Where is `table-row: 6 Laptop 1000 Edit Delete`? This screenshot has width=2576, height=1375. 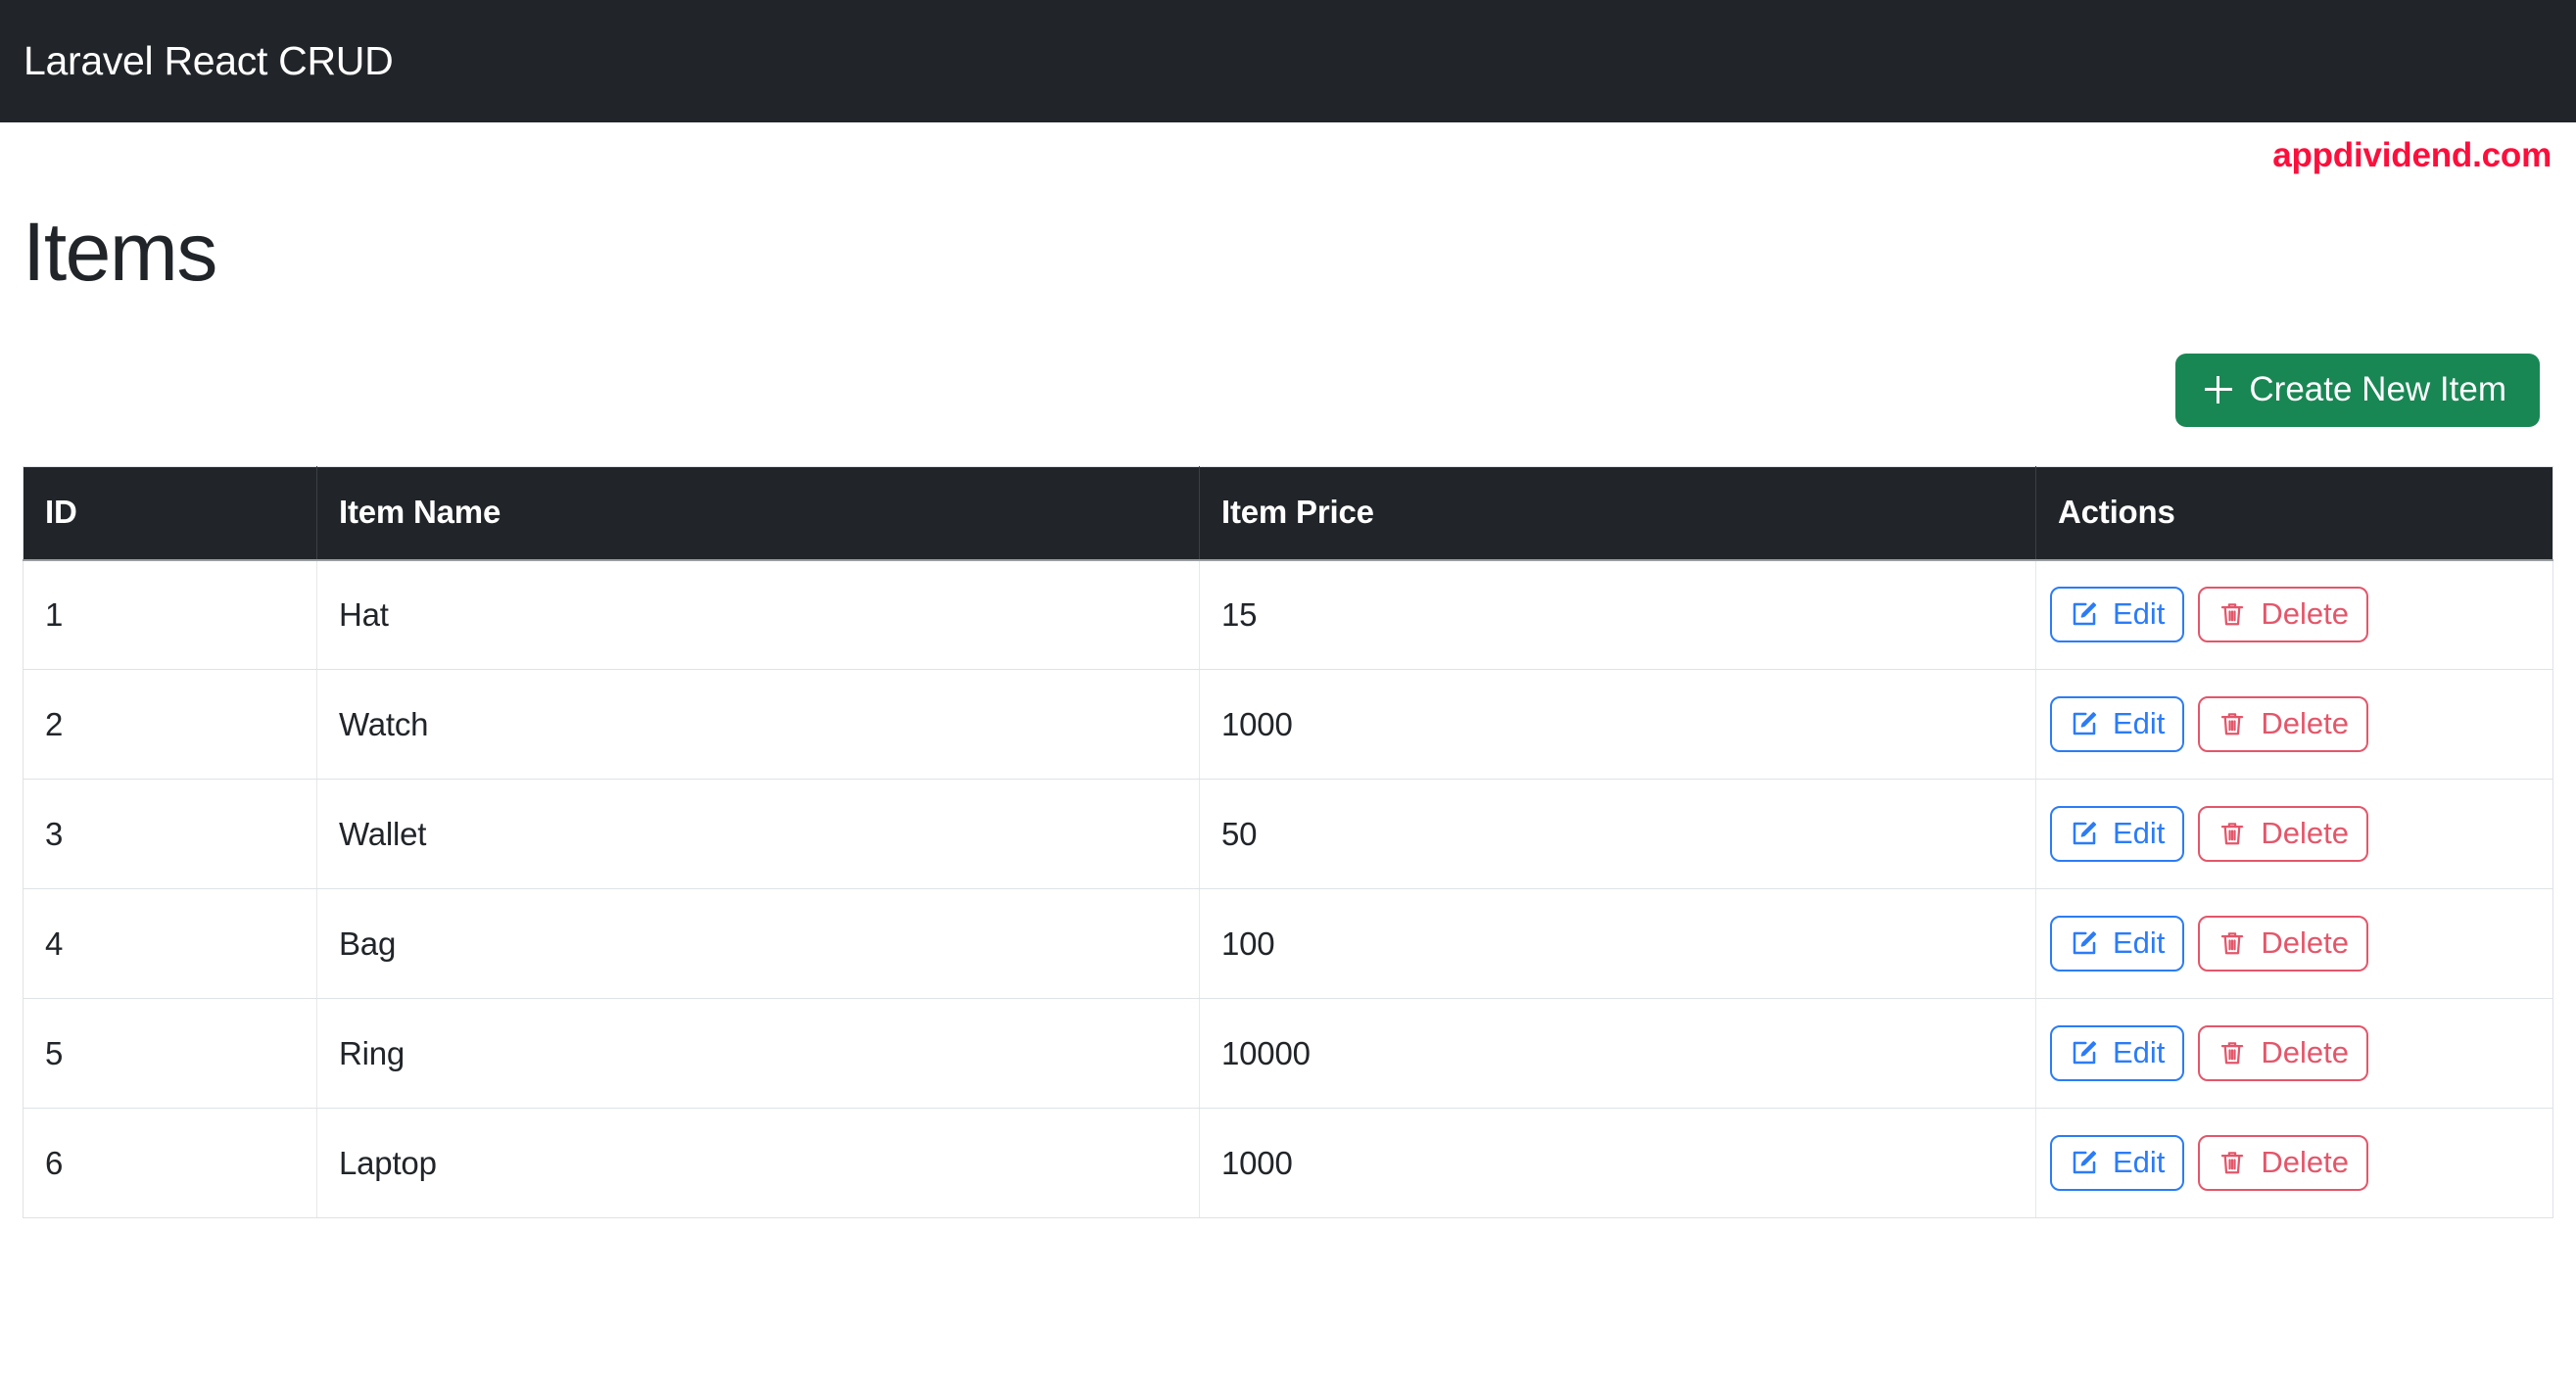
table-row: 6 Laptop 1000 Edit Delete is located at coordinates (1288, 1163).